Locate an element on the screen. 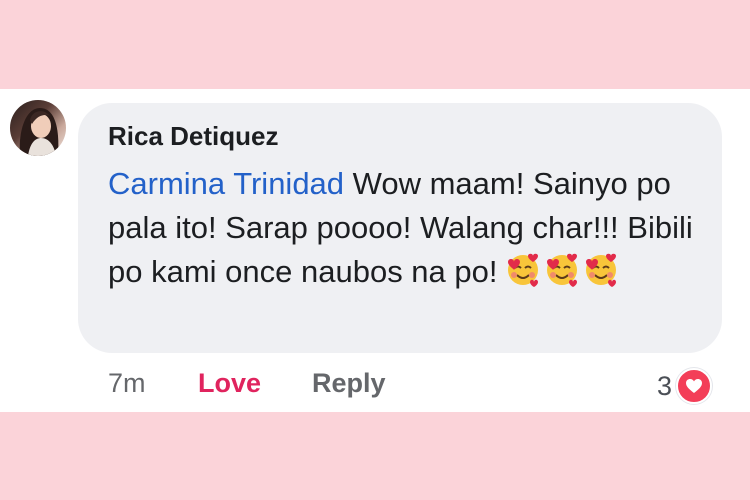 The width and height of the screenshot is (750, 500). emoji-group is located at coordinates (562, 275).